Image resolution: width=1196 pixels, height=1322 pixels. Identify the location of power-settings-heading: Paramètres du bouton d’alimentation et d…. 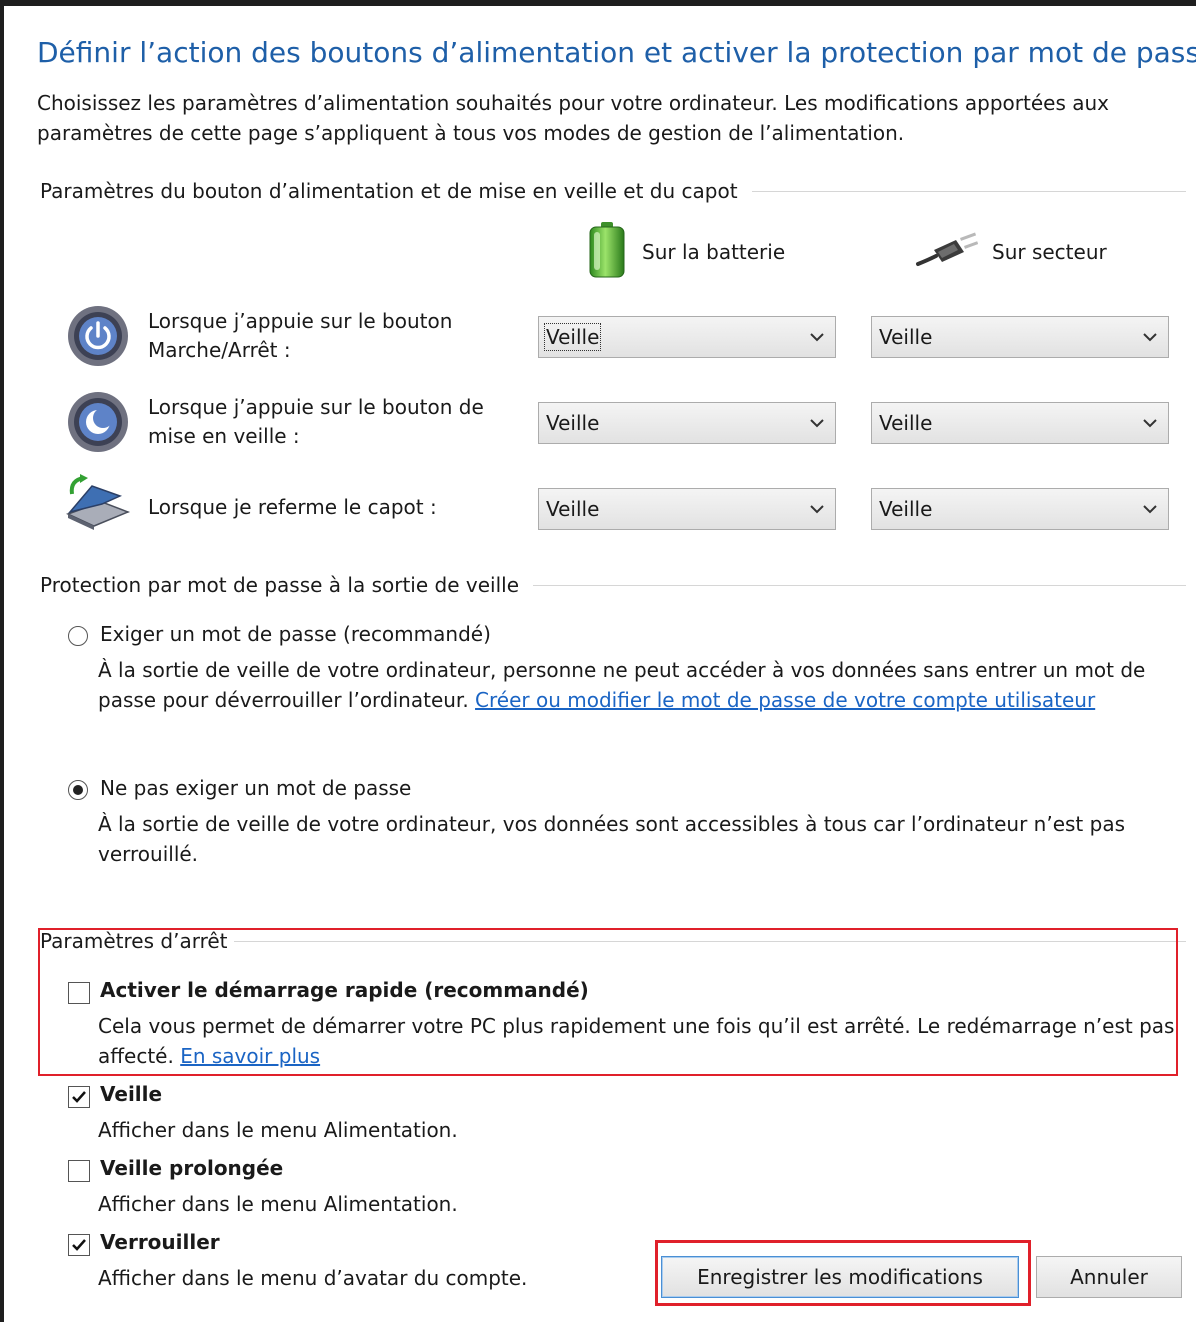
(389, 191).